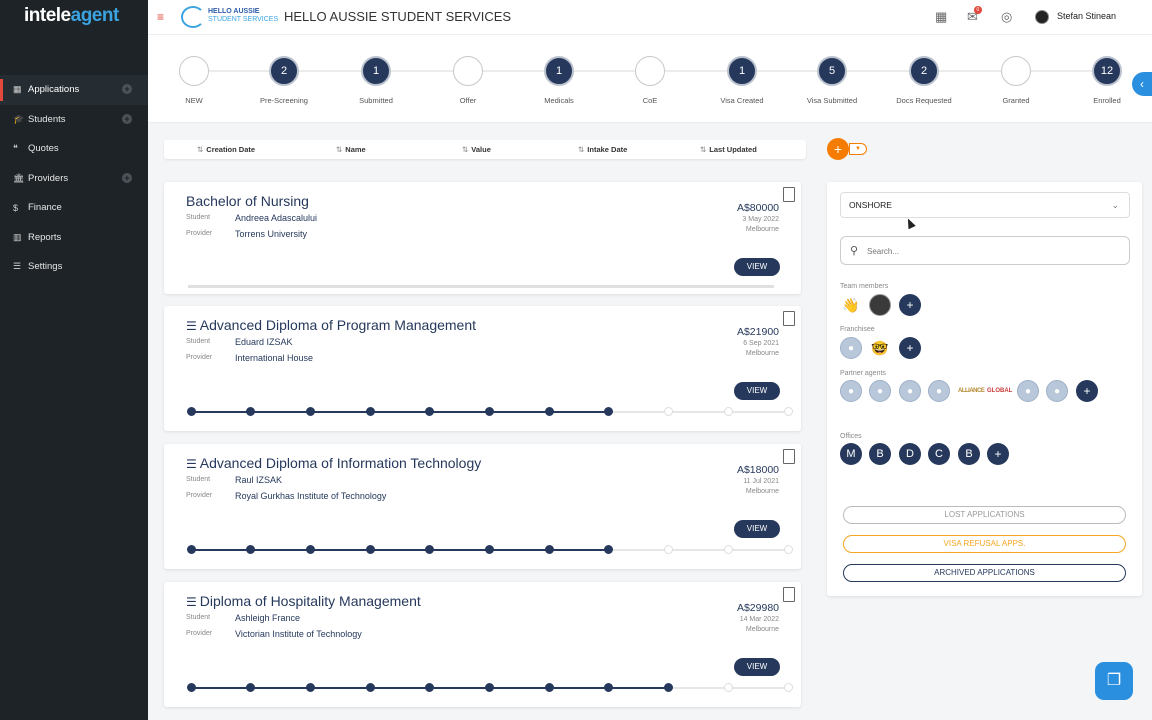 This screenshot has height=720, width=1152. Describe the element at coordinates (303, 601) in the screenshot. I see `application-title: ☰ Diploma of Hospitality Management` at that location.